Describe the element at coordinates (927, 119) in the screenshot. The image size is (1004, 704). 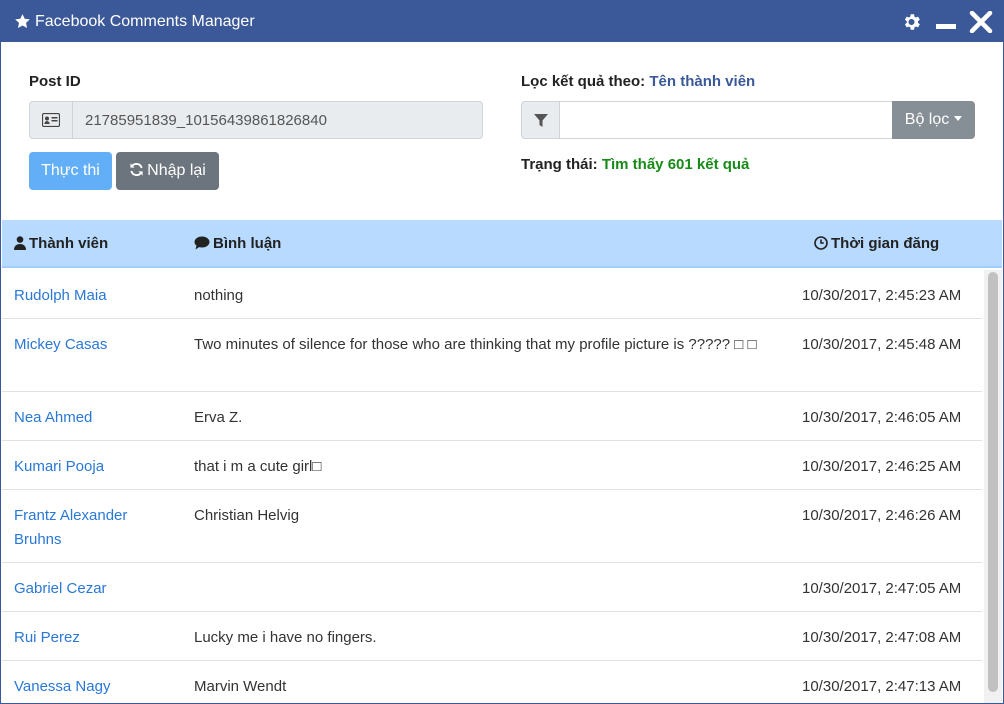
I see `filter-dropdown-label: Bộ lọc` at that location.